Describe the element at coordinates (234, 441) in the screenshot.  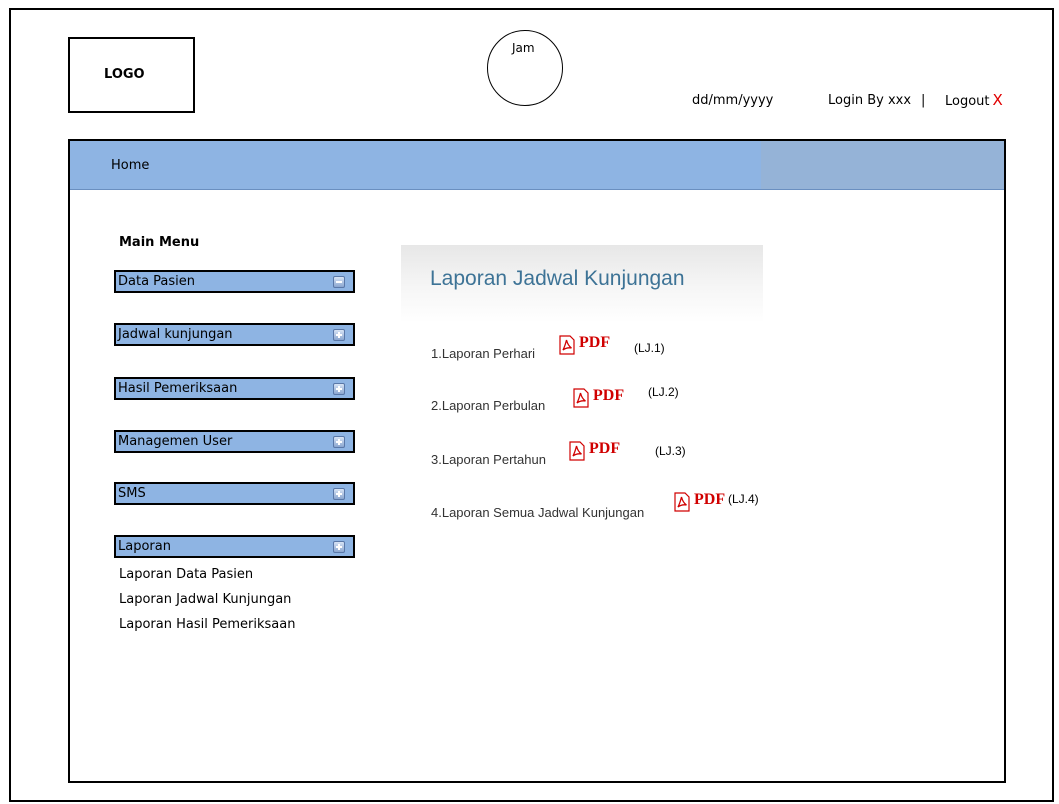
I see `menu-item-managemen-user: Managemen User` at that location.